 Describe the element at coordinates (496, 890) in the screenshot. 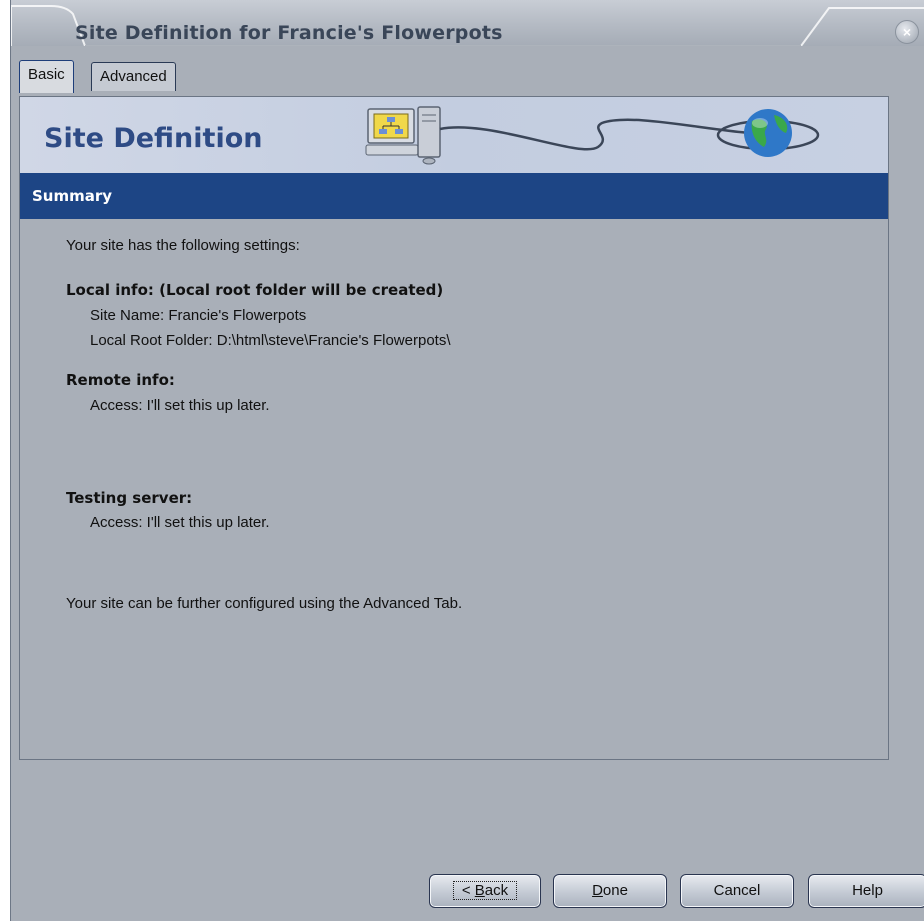

I see `back-label-rest: ack` at that location.